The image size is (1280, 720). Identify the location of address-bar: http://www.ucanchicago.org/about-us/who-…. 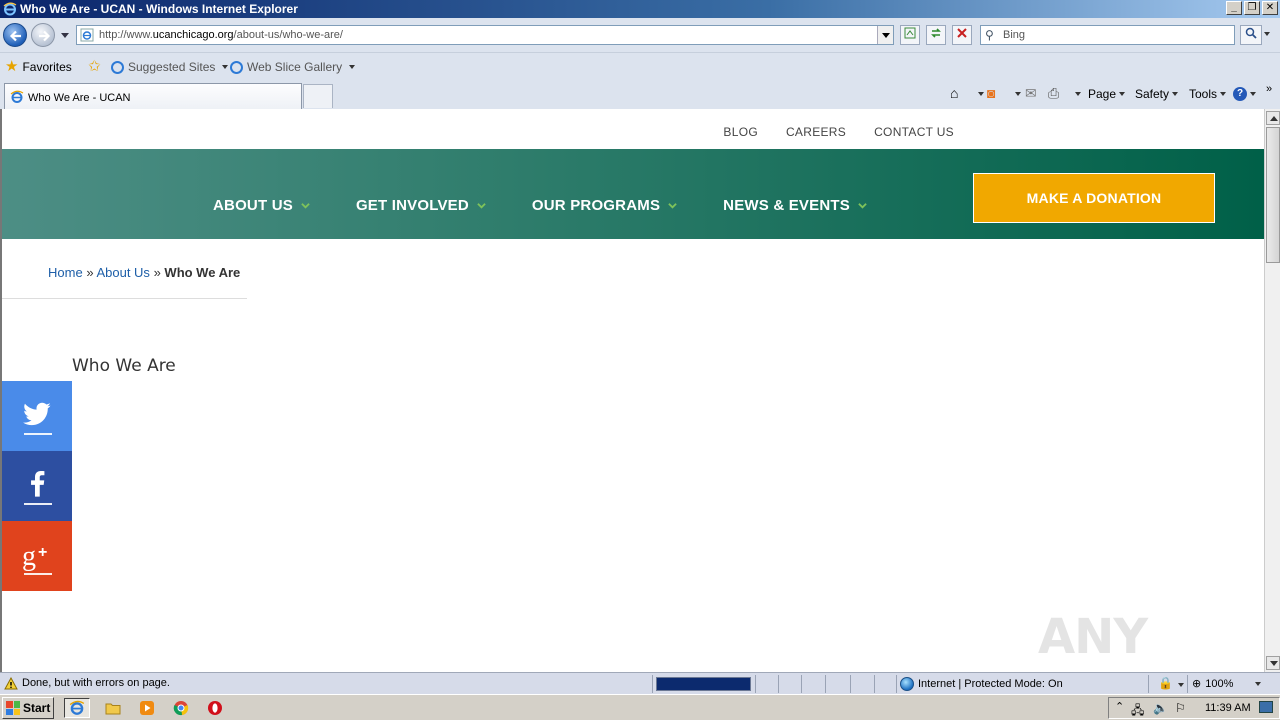
(485, 35).